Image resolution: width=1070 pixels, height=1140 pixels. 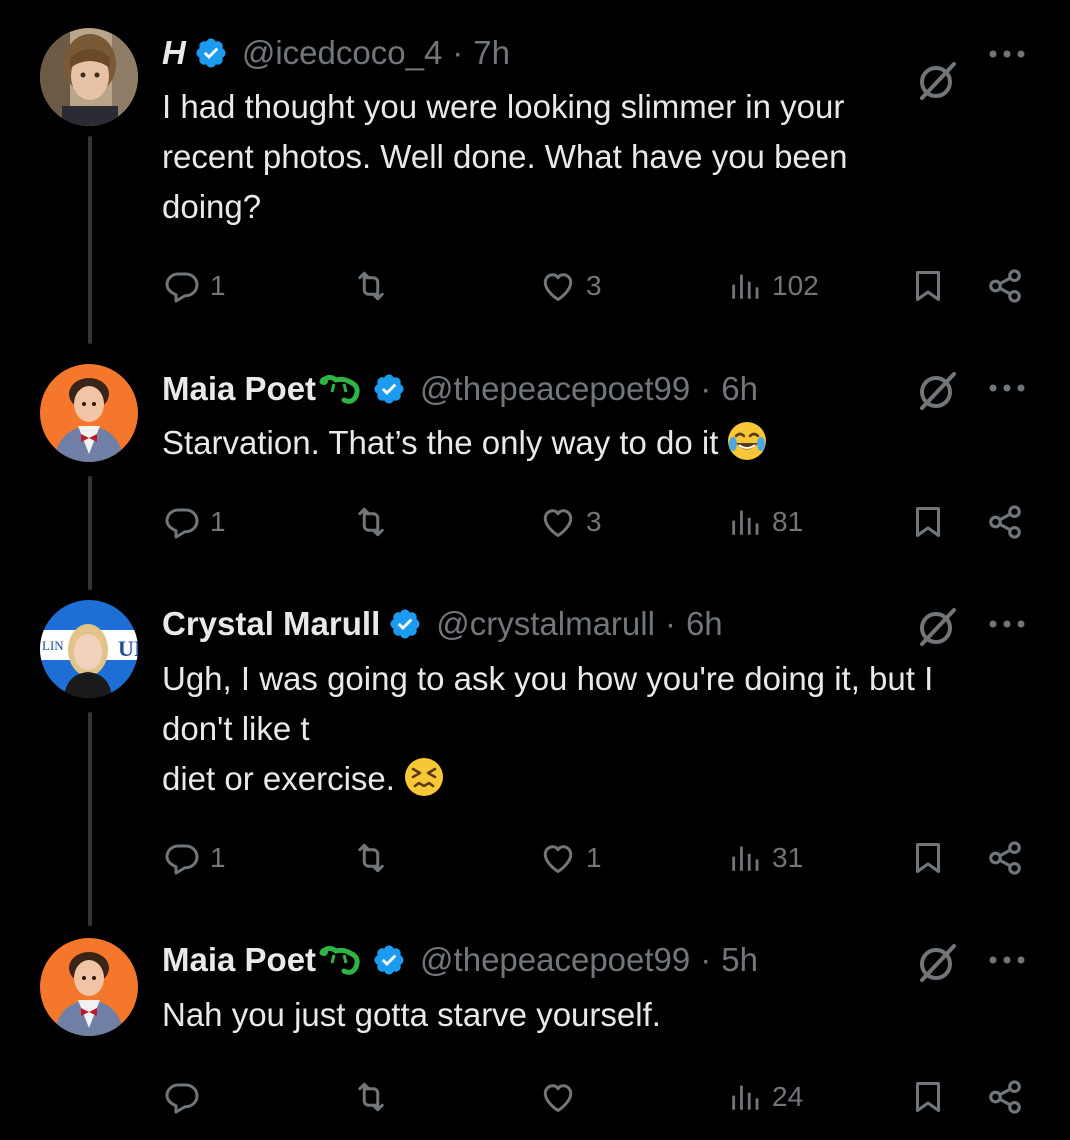 I want to click on views-button: 24, so click(x=765, y=1097).